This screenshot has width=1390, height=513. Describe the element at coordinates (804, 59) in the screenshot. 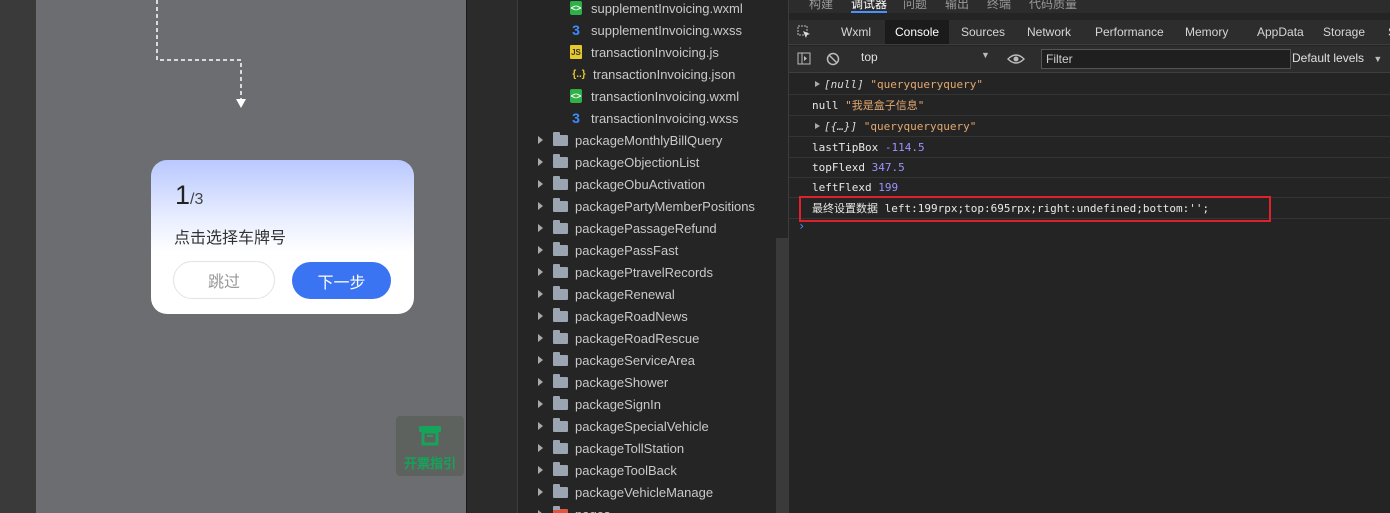

I see `sidebar-toggle-icon` at that location.